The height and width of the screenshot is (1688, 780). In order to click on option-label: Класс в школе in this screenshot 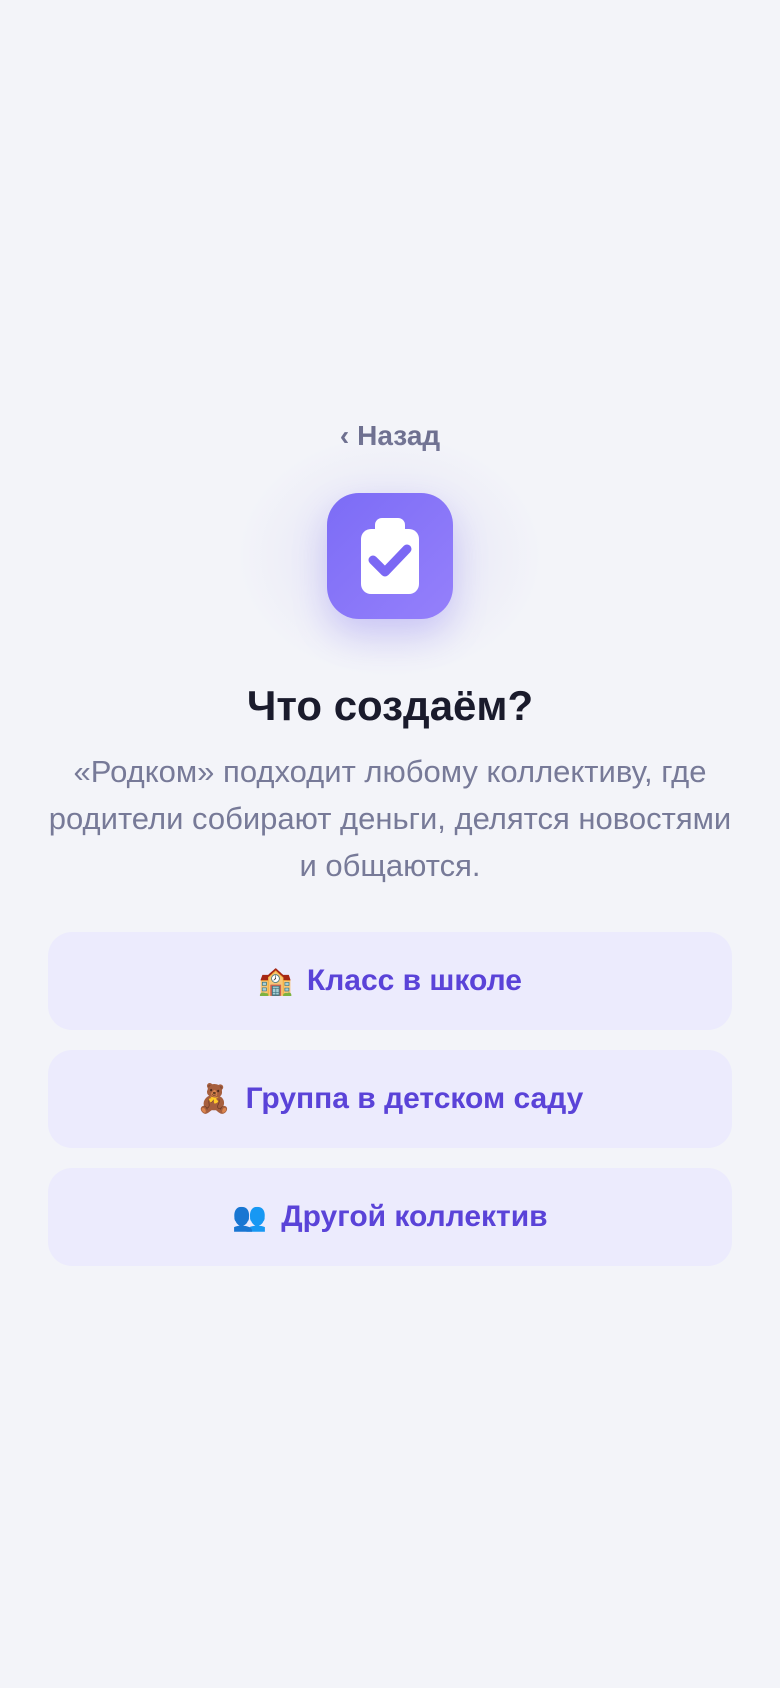, I will do `click(414, 980)`.